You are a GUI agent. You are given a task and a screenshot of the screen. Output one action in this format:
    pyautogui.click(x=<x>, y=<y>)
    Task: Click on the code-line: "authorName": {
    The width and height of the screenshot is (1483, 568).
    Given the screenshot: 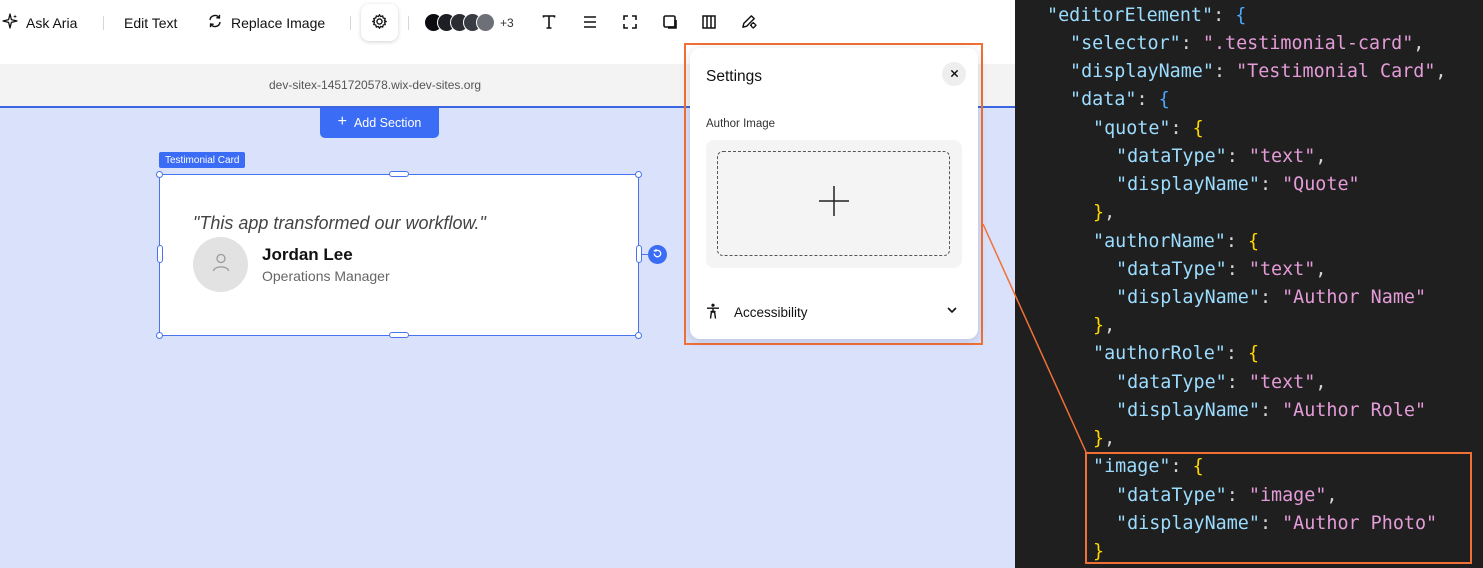 What is the action you would take?
    pyautogui.click(x=1176, y=241)
    